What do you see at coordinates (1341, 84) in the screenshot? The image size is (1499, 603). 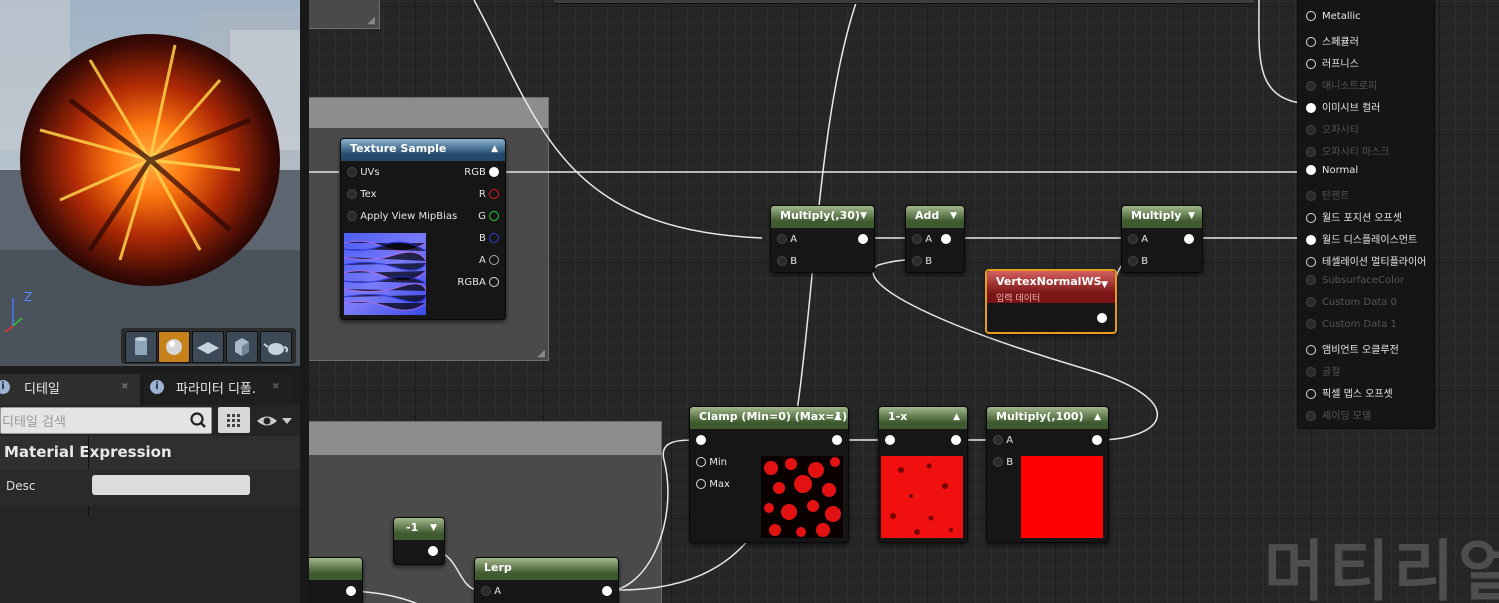 I see `material-input-pin: 애니소트로피` at bounding box center [1341, 84].